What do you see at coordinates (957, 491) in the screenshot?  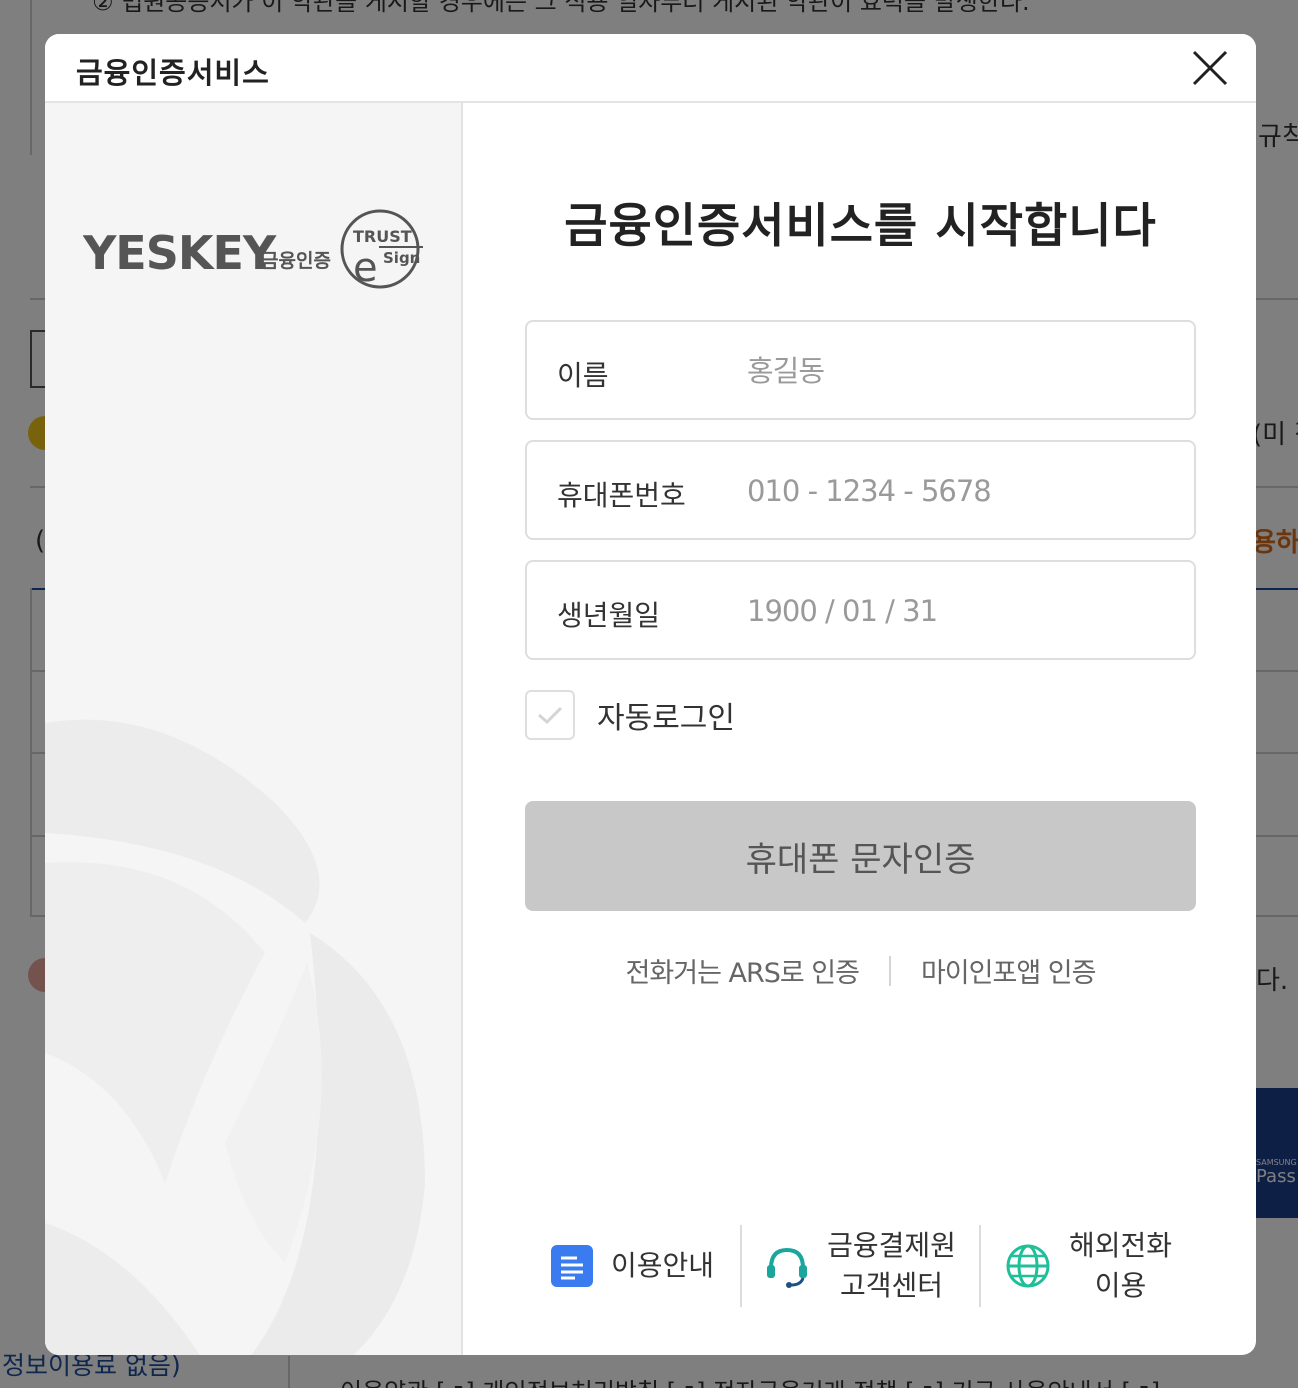 I see `phone-input` at bounding box center [957, 491].